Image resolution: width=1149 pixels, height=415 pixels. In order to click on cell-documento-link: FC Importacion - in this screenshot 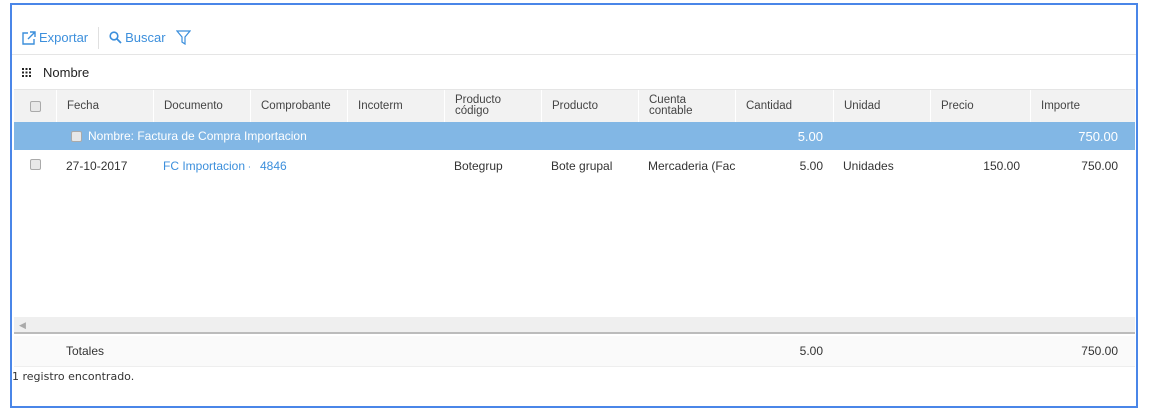, I will do `click(201, 166)`.